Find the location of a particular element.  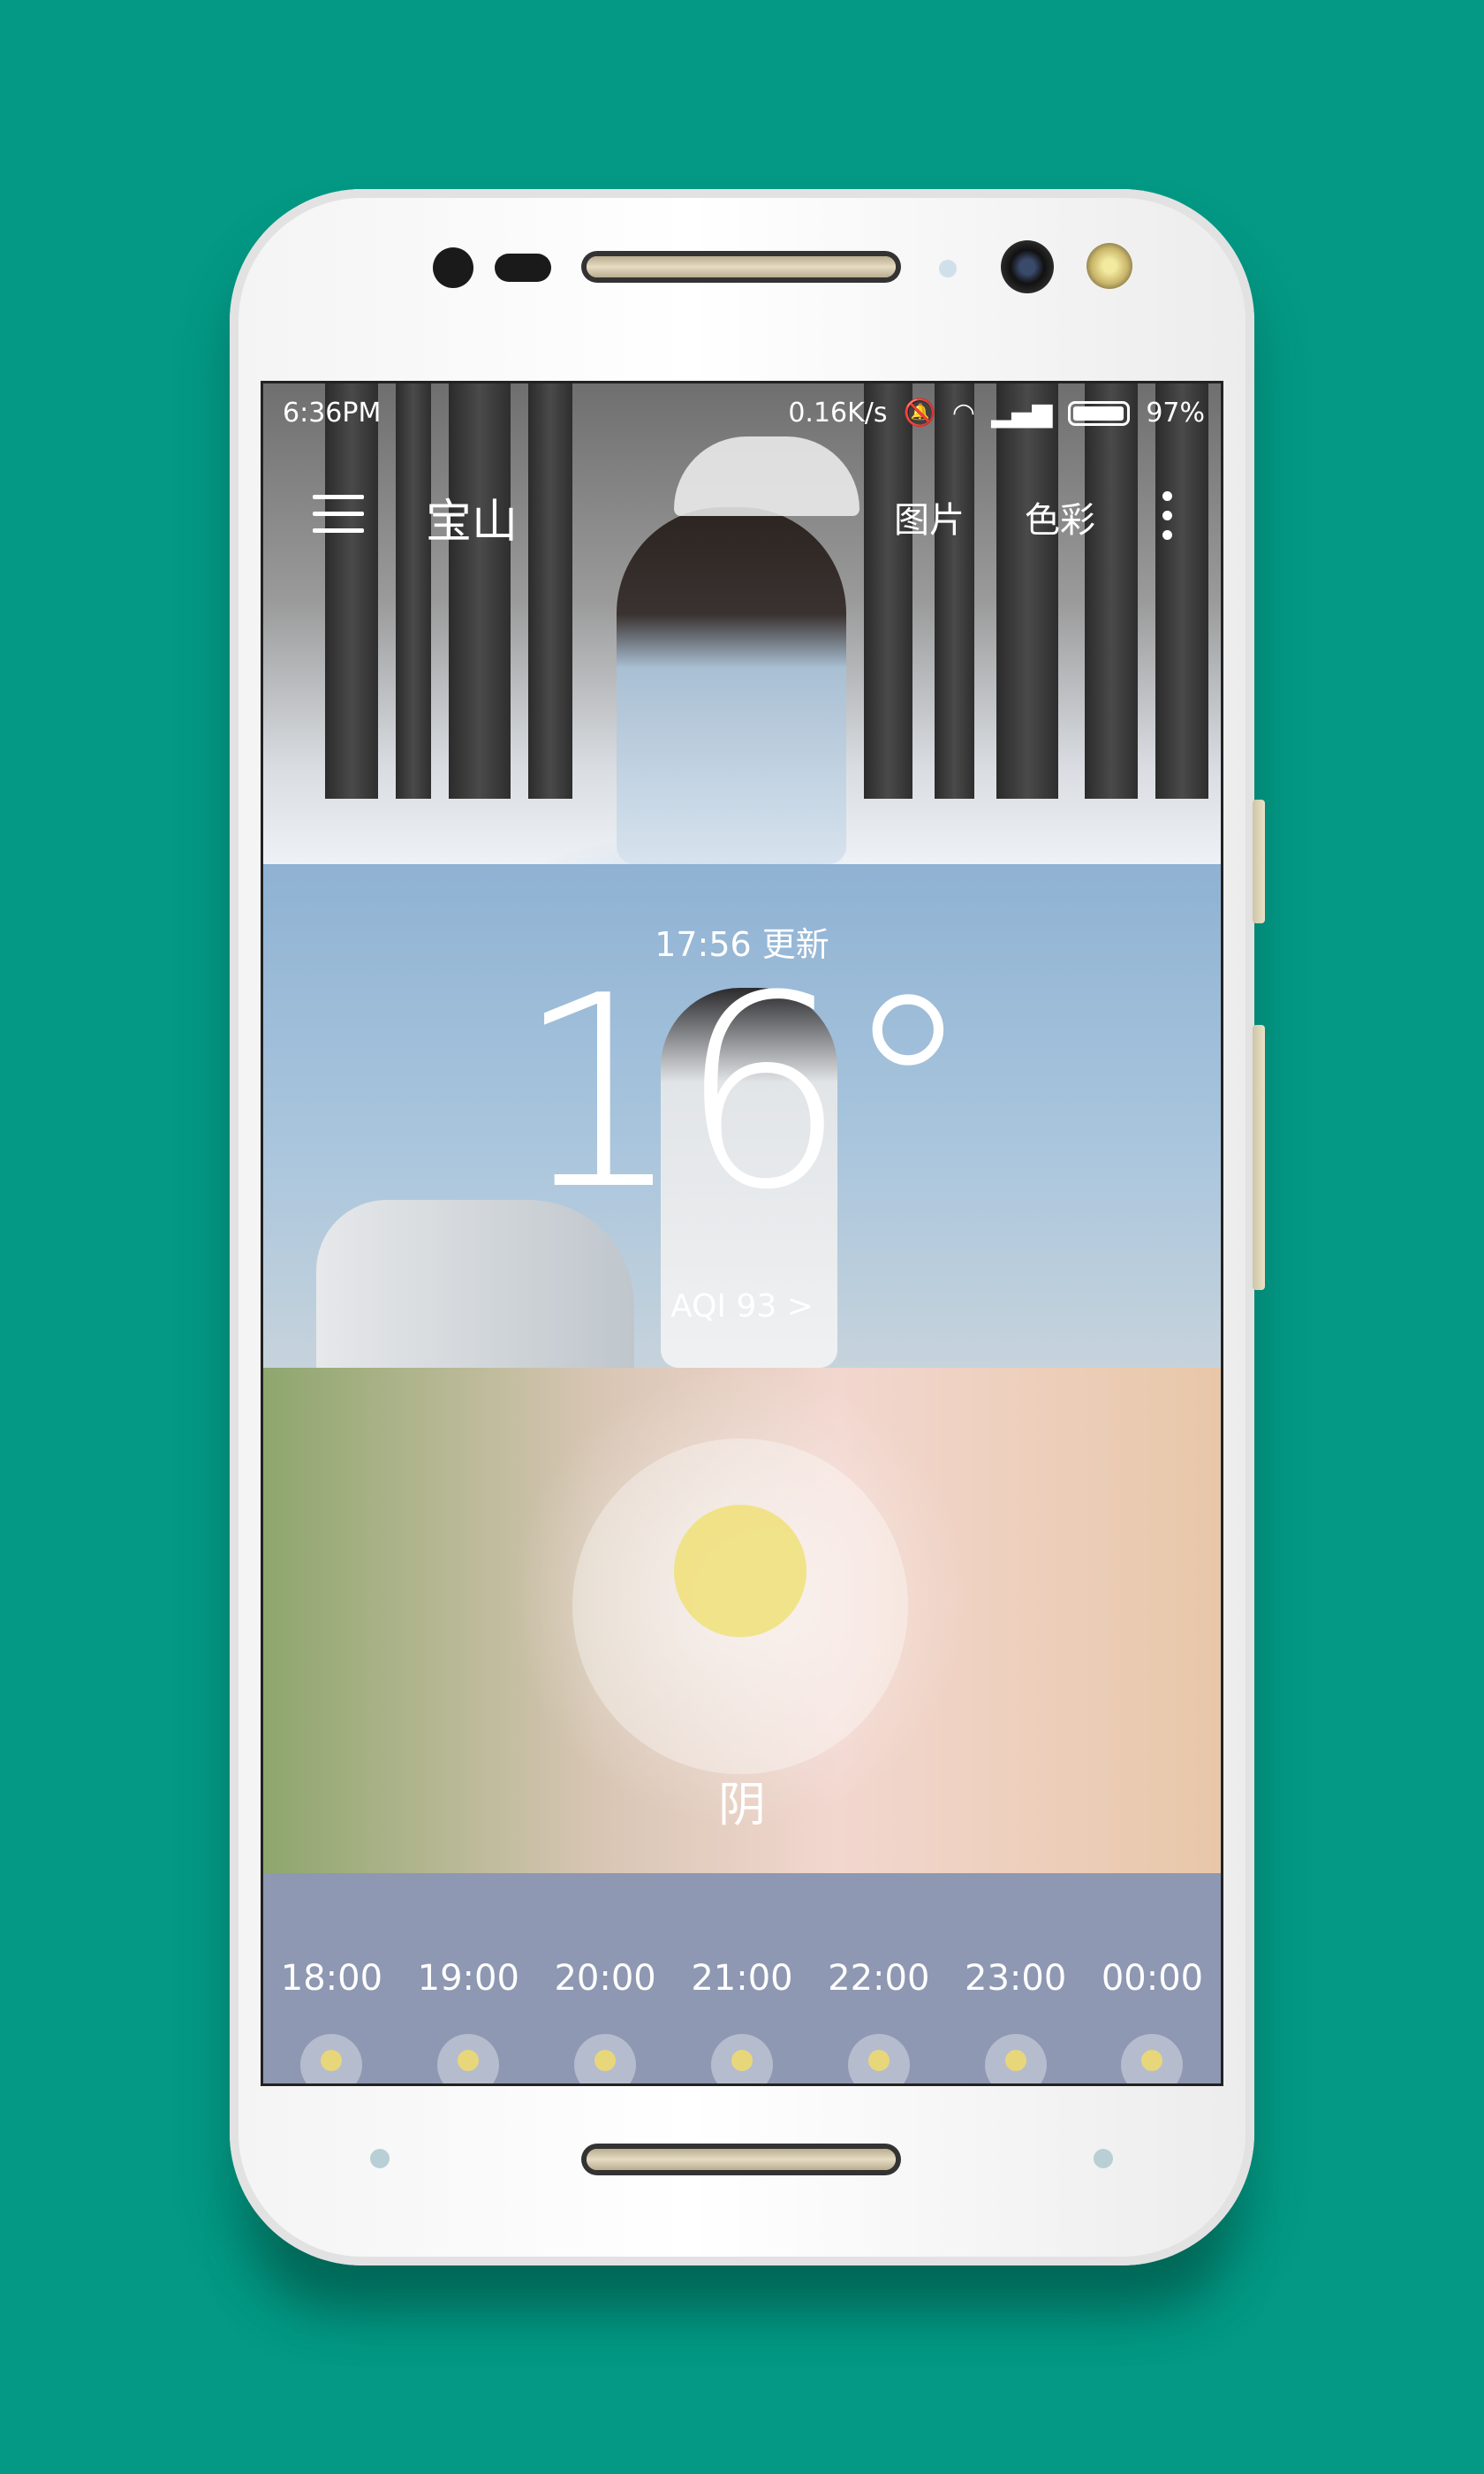

colors-button: 色彩 is located at coordinates (1060, 517).